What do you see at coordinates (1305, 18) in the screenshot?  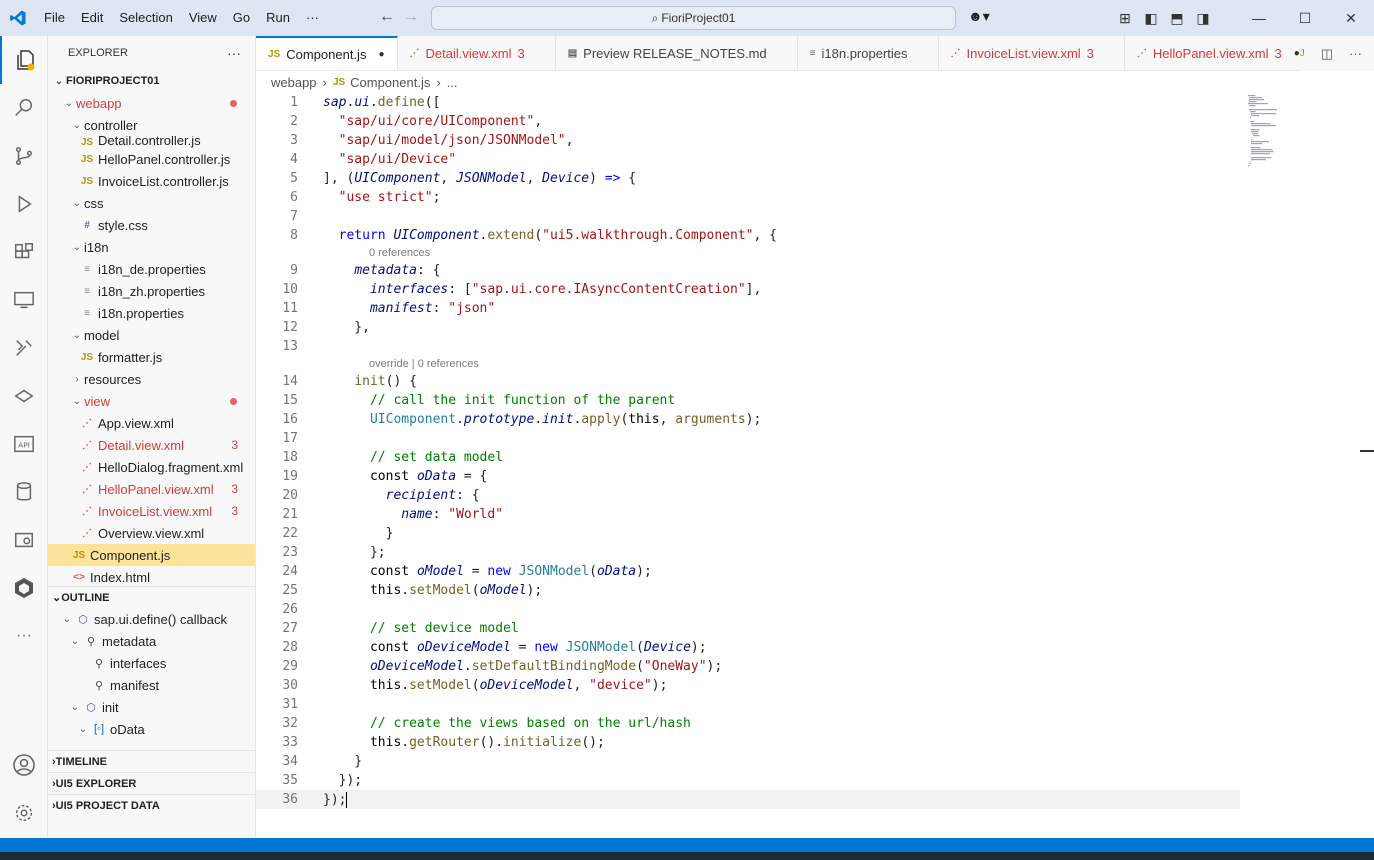 I see `maximize-button: ☐` at bounding box center [1305, 18].